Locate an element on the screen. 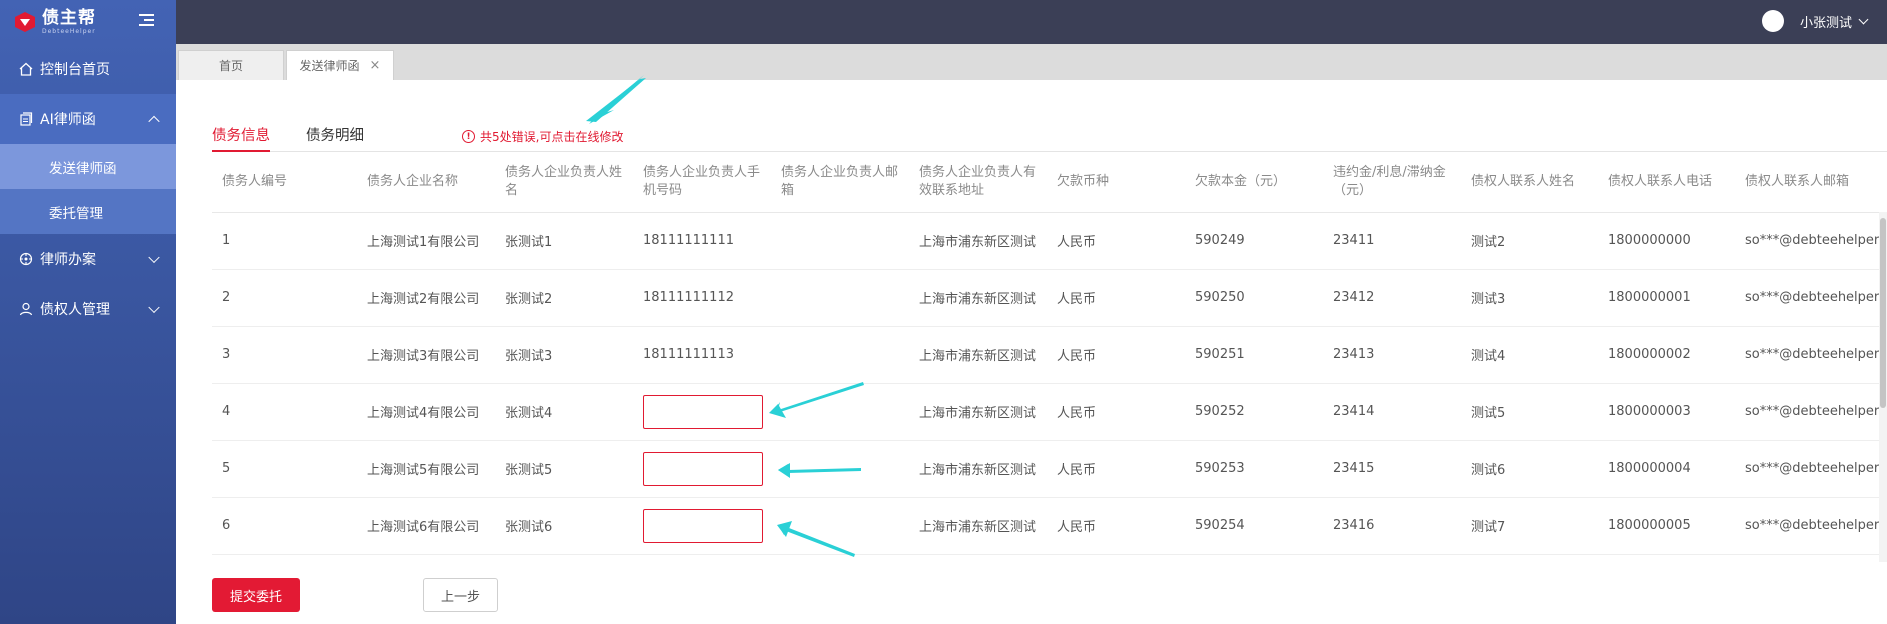 The image size is (1887, 624). column-header: 债权人联系人邮箱 is located at coordinates (1811, 183).